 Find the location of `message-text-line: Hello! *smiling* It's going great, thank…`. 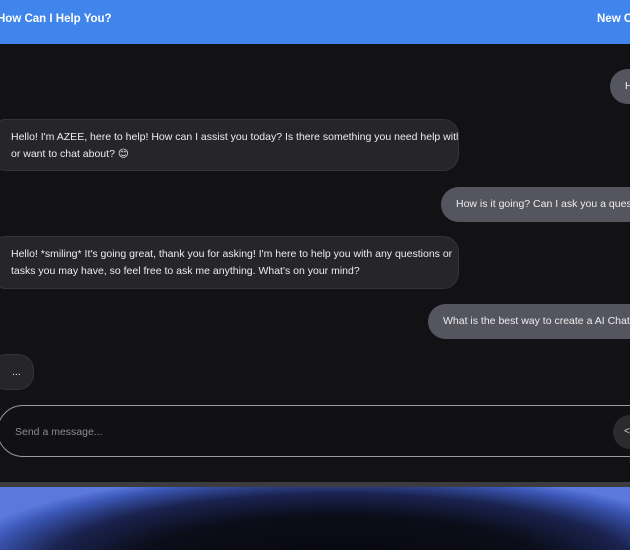

message-text-line: Hello! *smiling* It's going great, thank… is located at coordinates (232, 254).